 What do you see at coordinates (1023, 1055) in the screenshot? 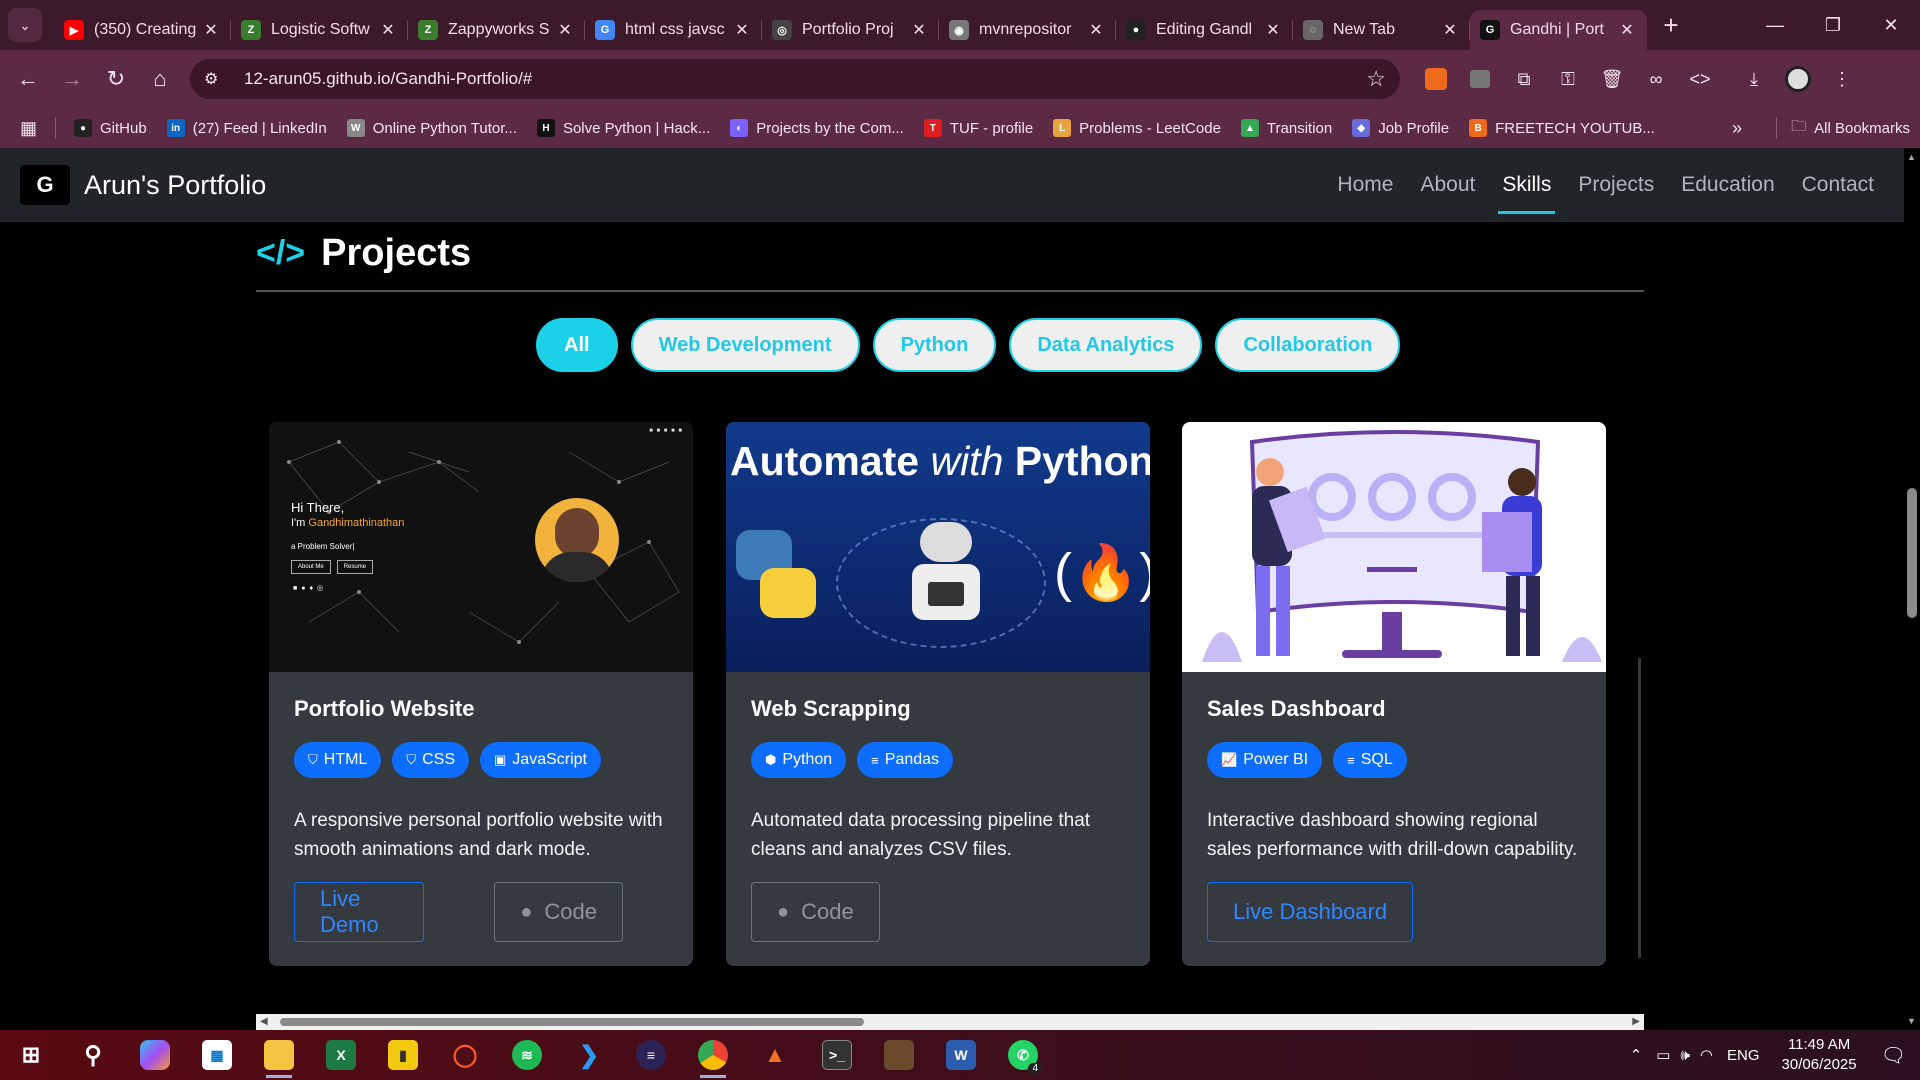
I see `whatsapp-icon: ✆ 4` at bounding box center [1023, 1055].